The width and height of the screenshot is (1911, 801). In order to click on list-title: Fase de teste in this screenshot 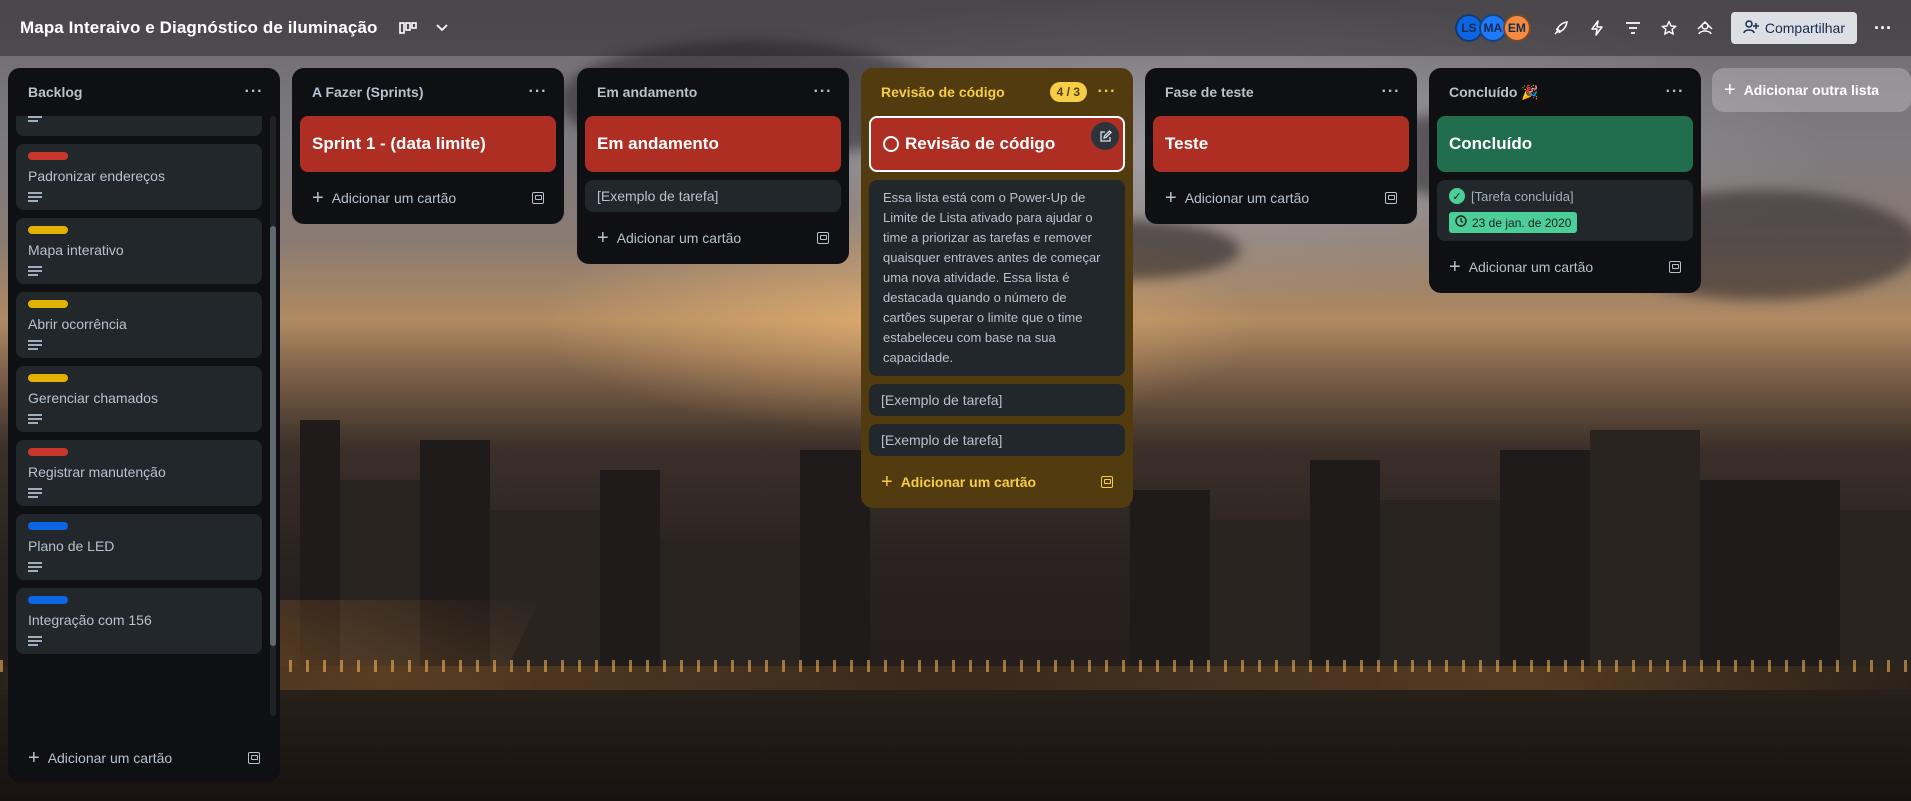, I will do `click(1272, 92)`.